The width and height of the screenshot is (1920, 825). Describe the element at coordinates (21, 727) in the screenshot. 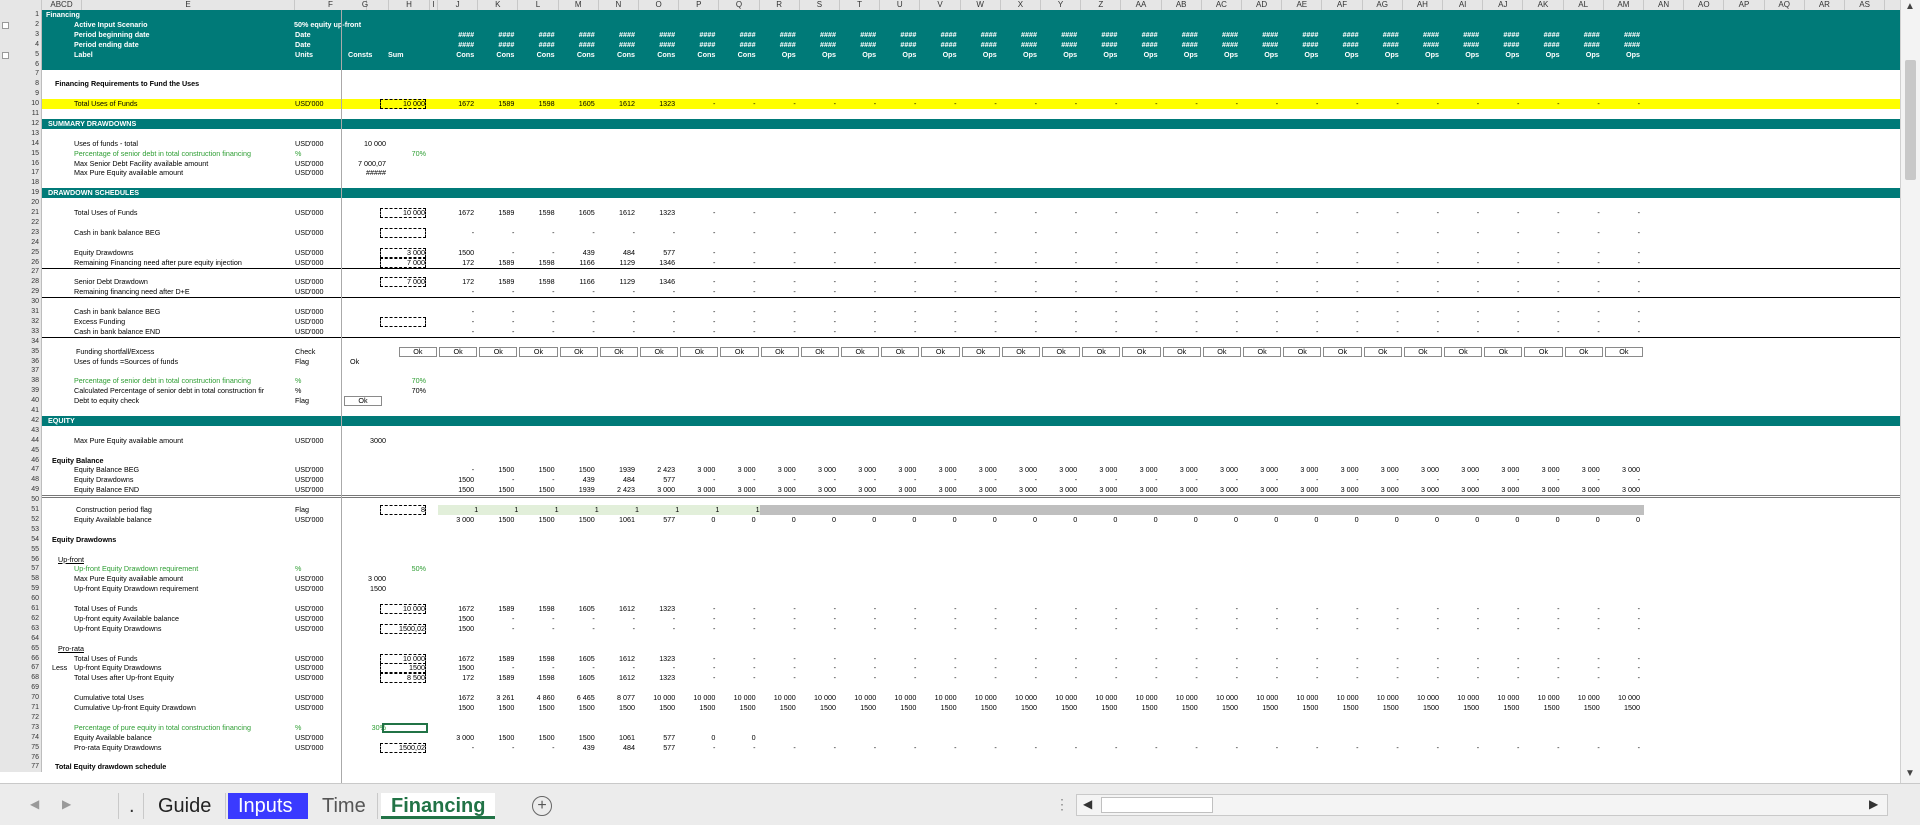

I see `row-number: 73` at that location.